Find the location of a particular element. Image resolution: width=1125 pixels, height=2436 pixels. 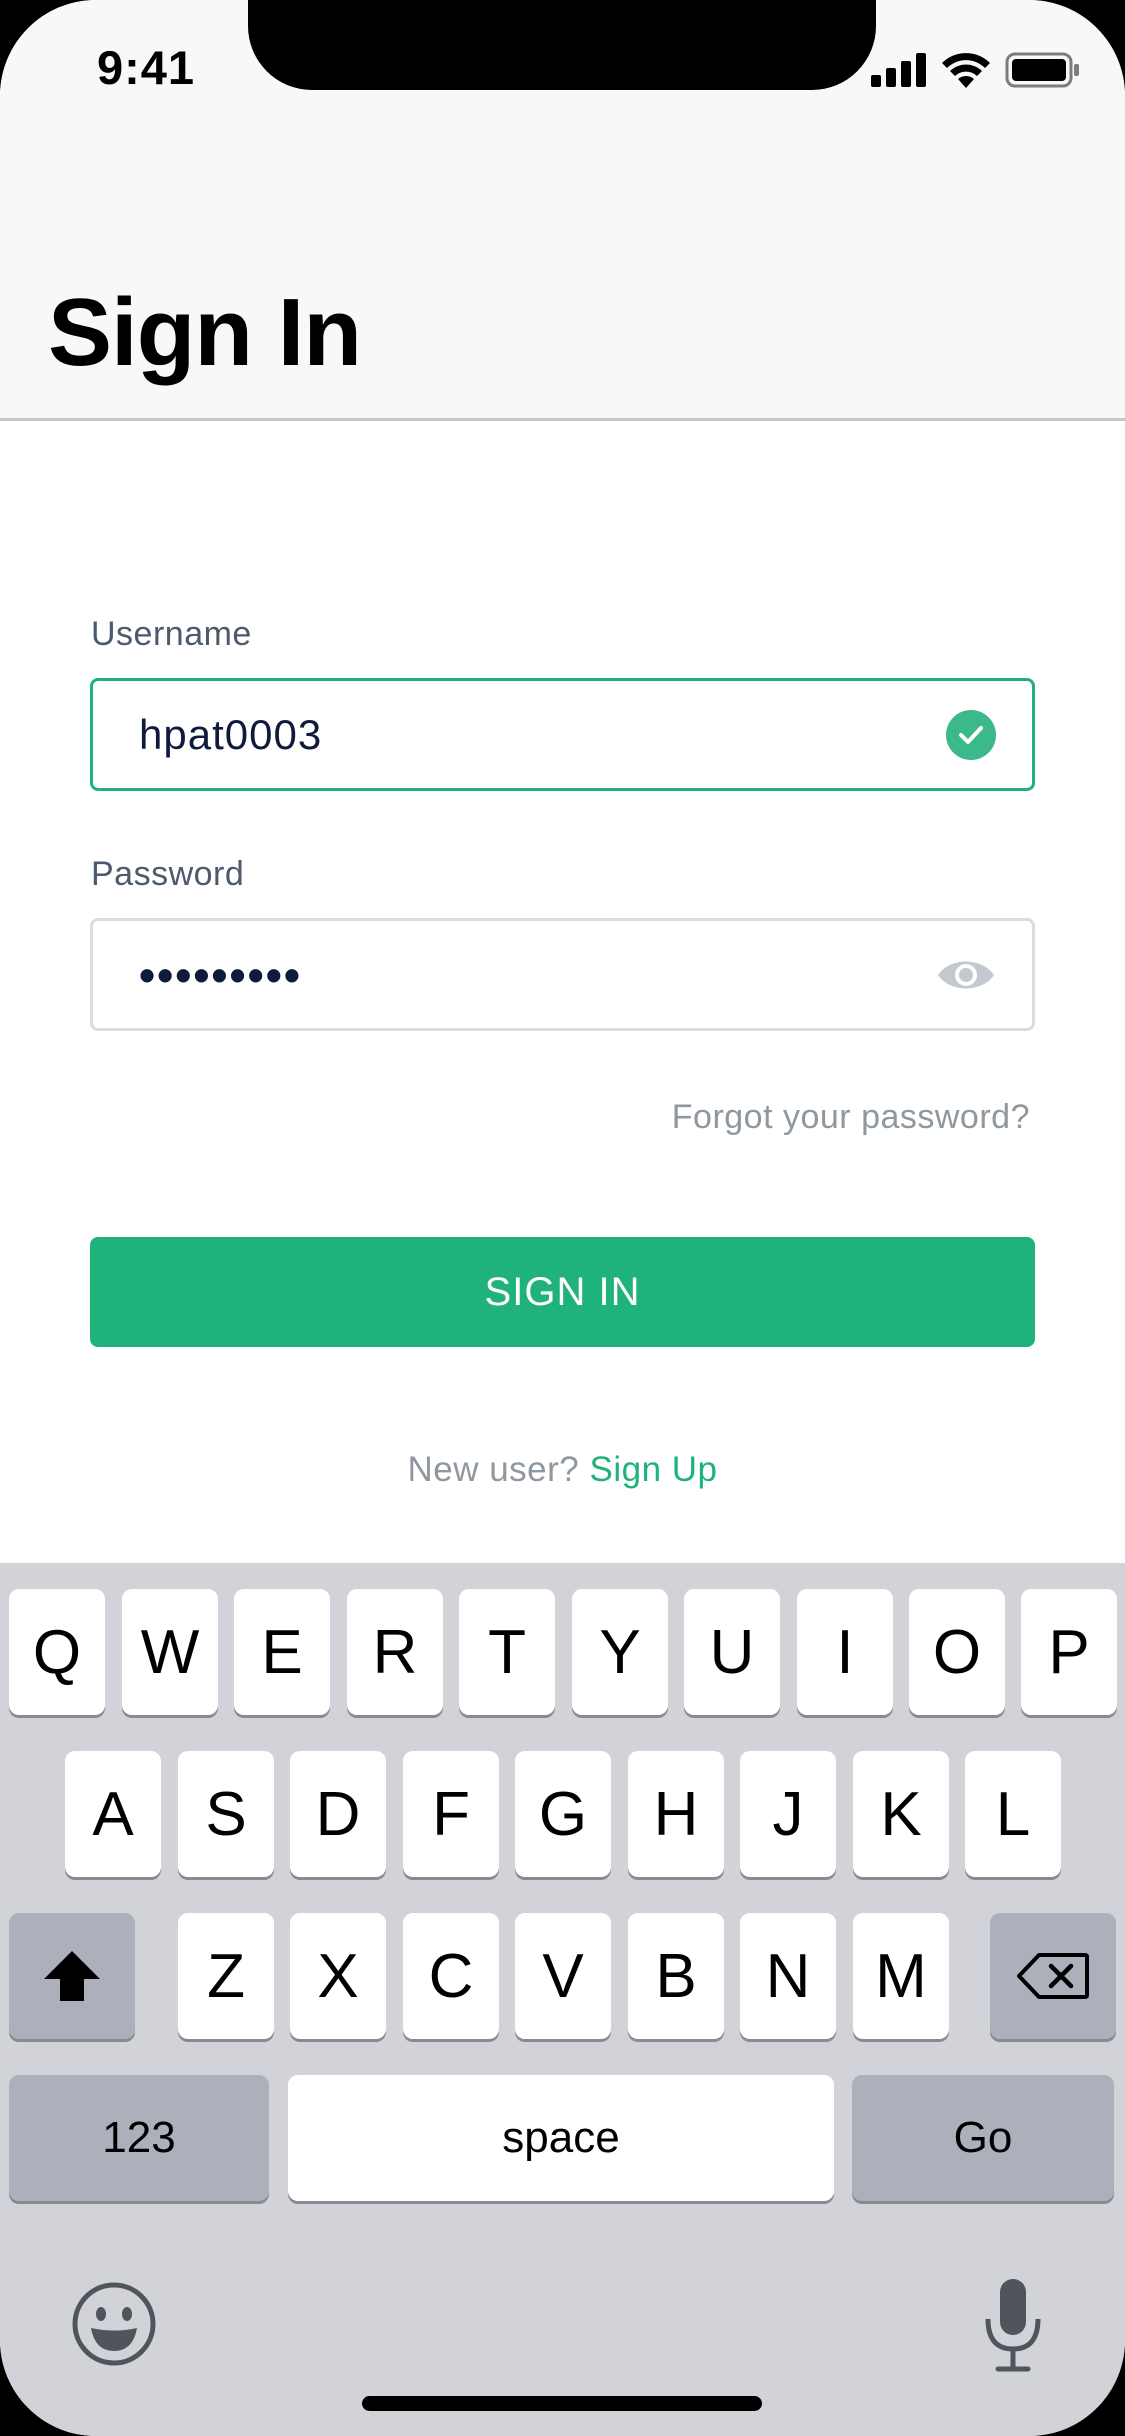

numbers-key: 123 is located at coordinates (139, 2138).